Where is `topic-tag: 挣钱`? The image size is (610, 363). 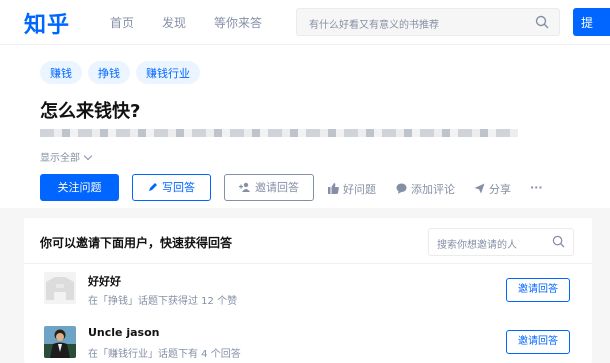
topic-tag: 挣钱 is located at coordinates (109, 72).